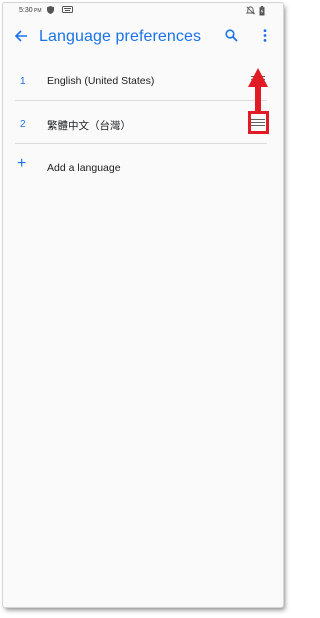 The width and height of the screenshot is (320, 618). I want to click on annotation-up-arrow-icon, so click(258, 92).